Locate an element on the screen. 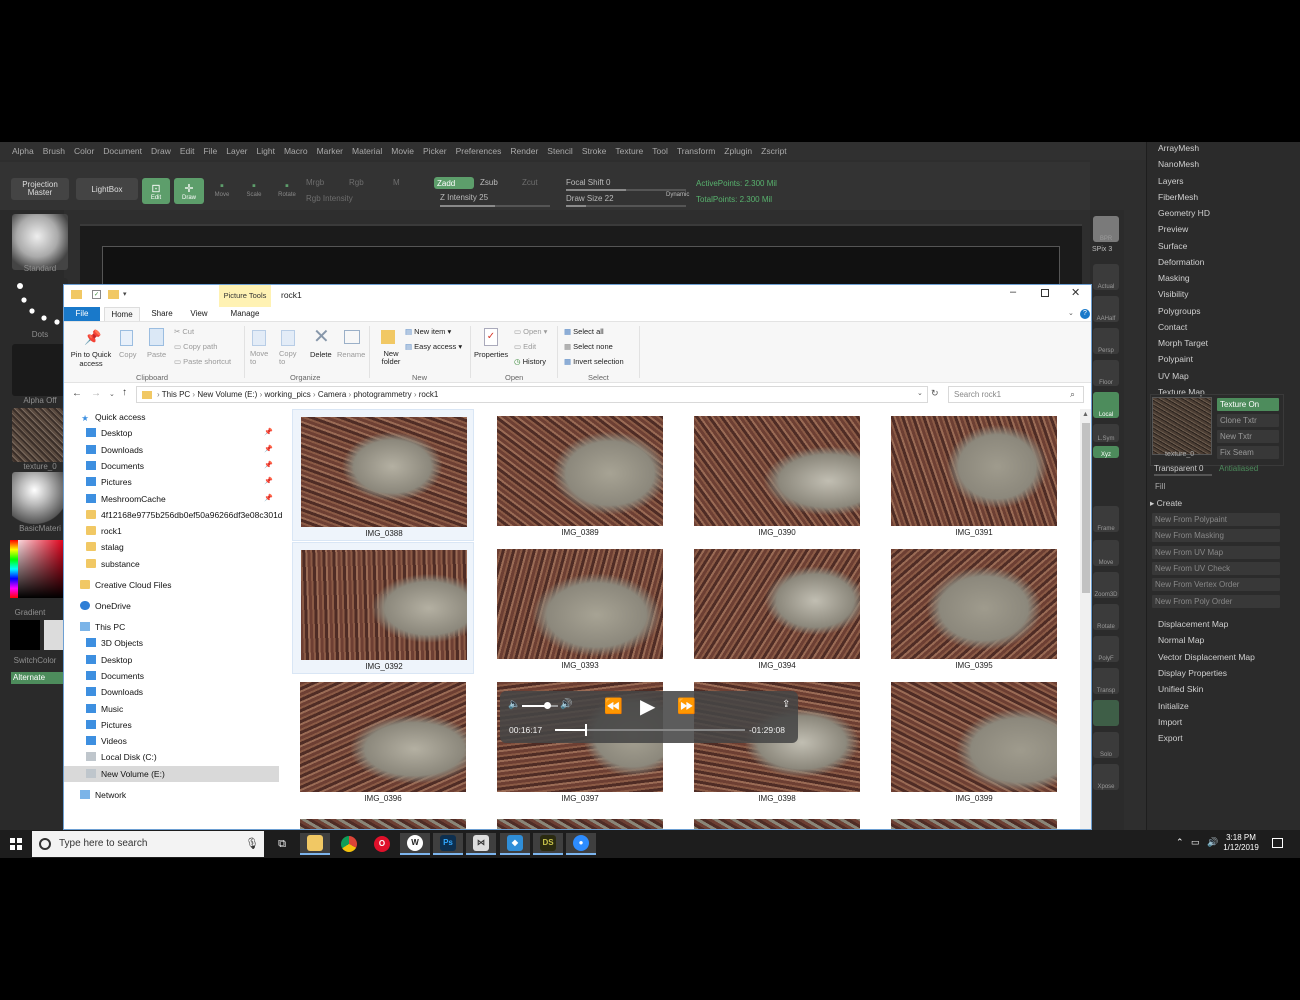 Image resolution: width=1300 pixels, height=1000 pixels. properties-qa-icon: ✓ is located at coordinates (96, 294).